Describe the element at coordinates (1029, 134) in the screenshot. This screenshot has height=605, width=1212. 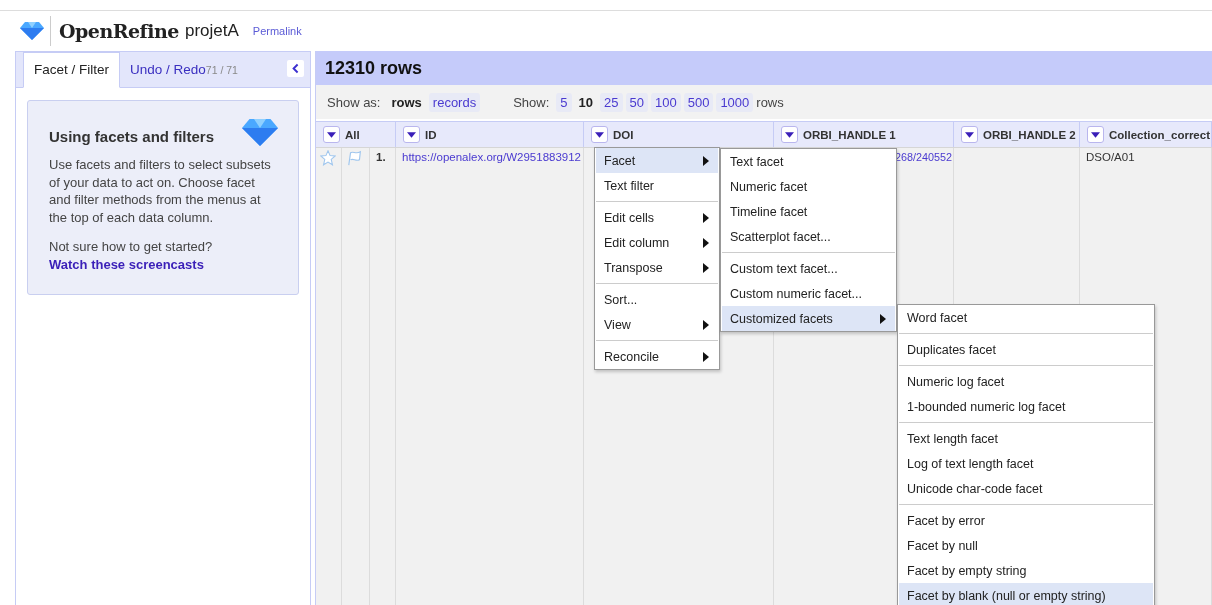
I see `column-name: ORBI_HANDLE 2` at that location.